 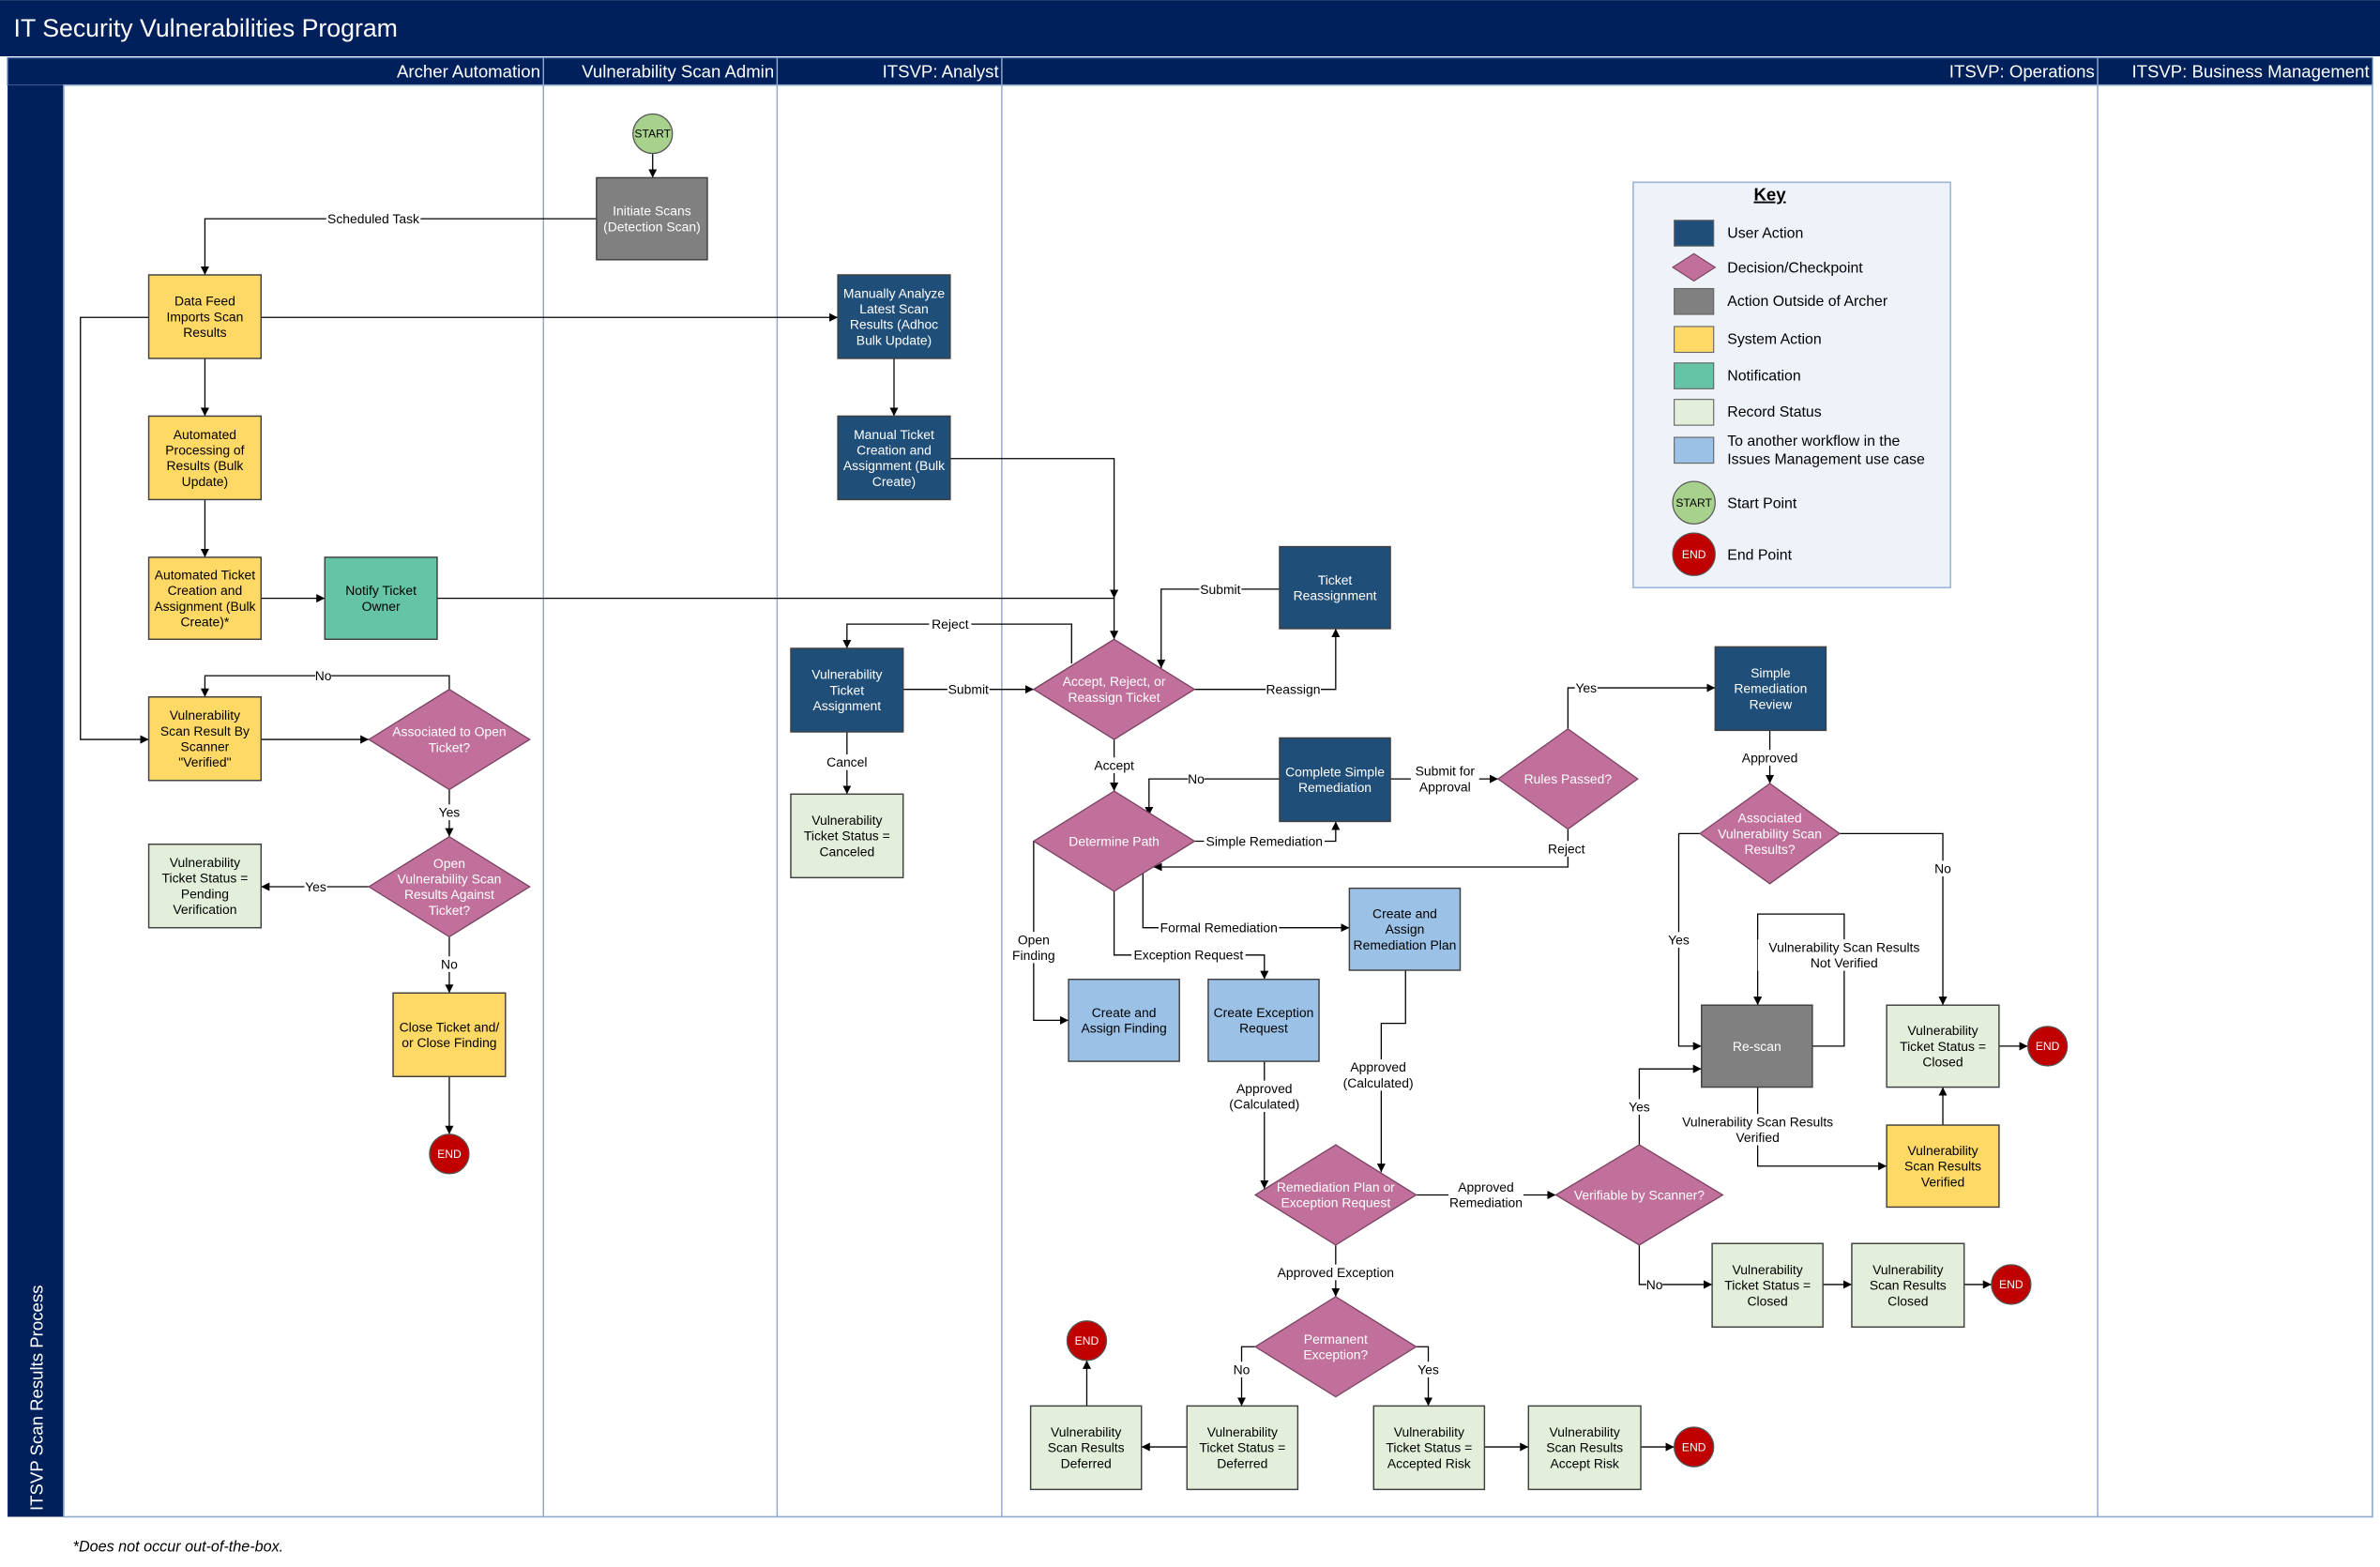 I want to click on legend-label: User Action, so click(x=1765, y=233).